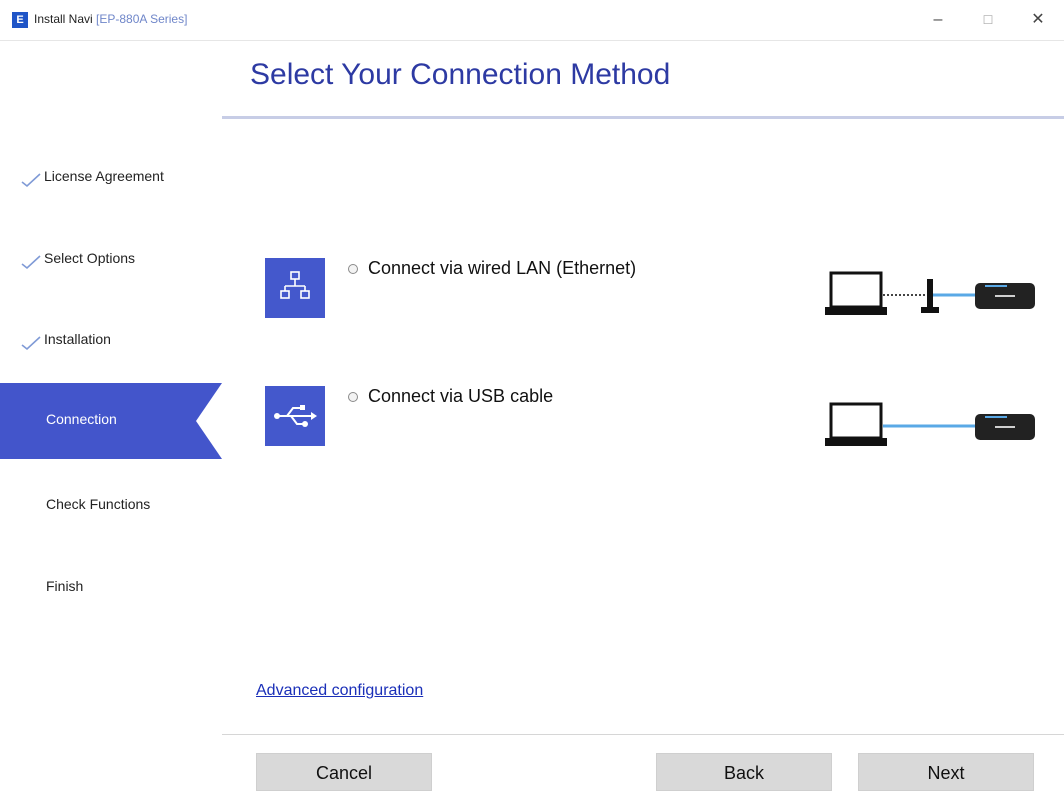 The width and height of the screenshot is (1064, 802). What do you see at coordinates (209, 421) in the screenshot?
I see `active-step-notch` at bounding box center [209, 421].